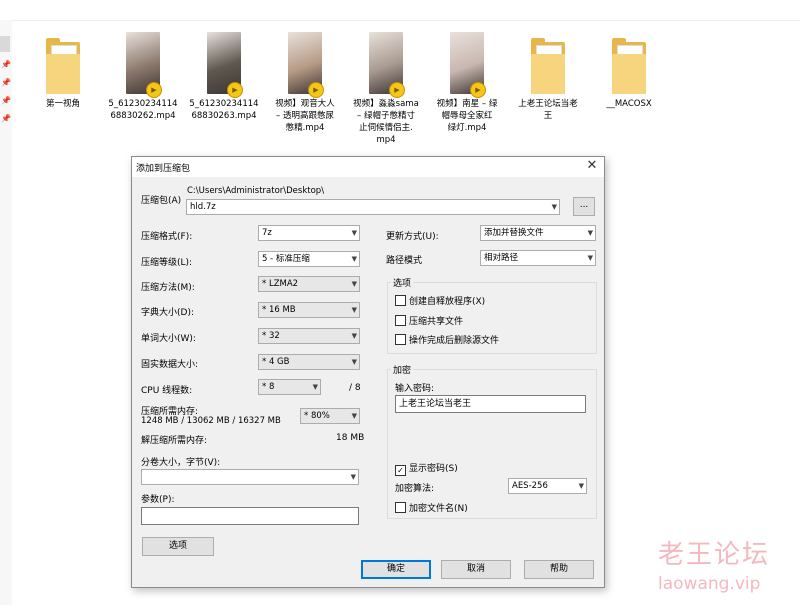 This screenshot has height=605, width=800. I want to click on file-name: 第一视角, so click(62, 104).